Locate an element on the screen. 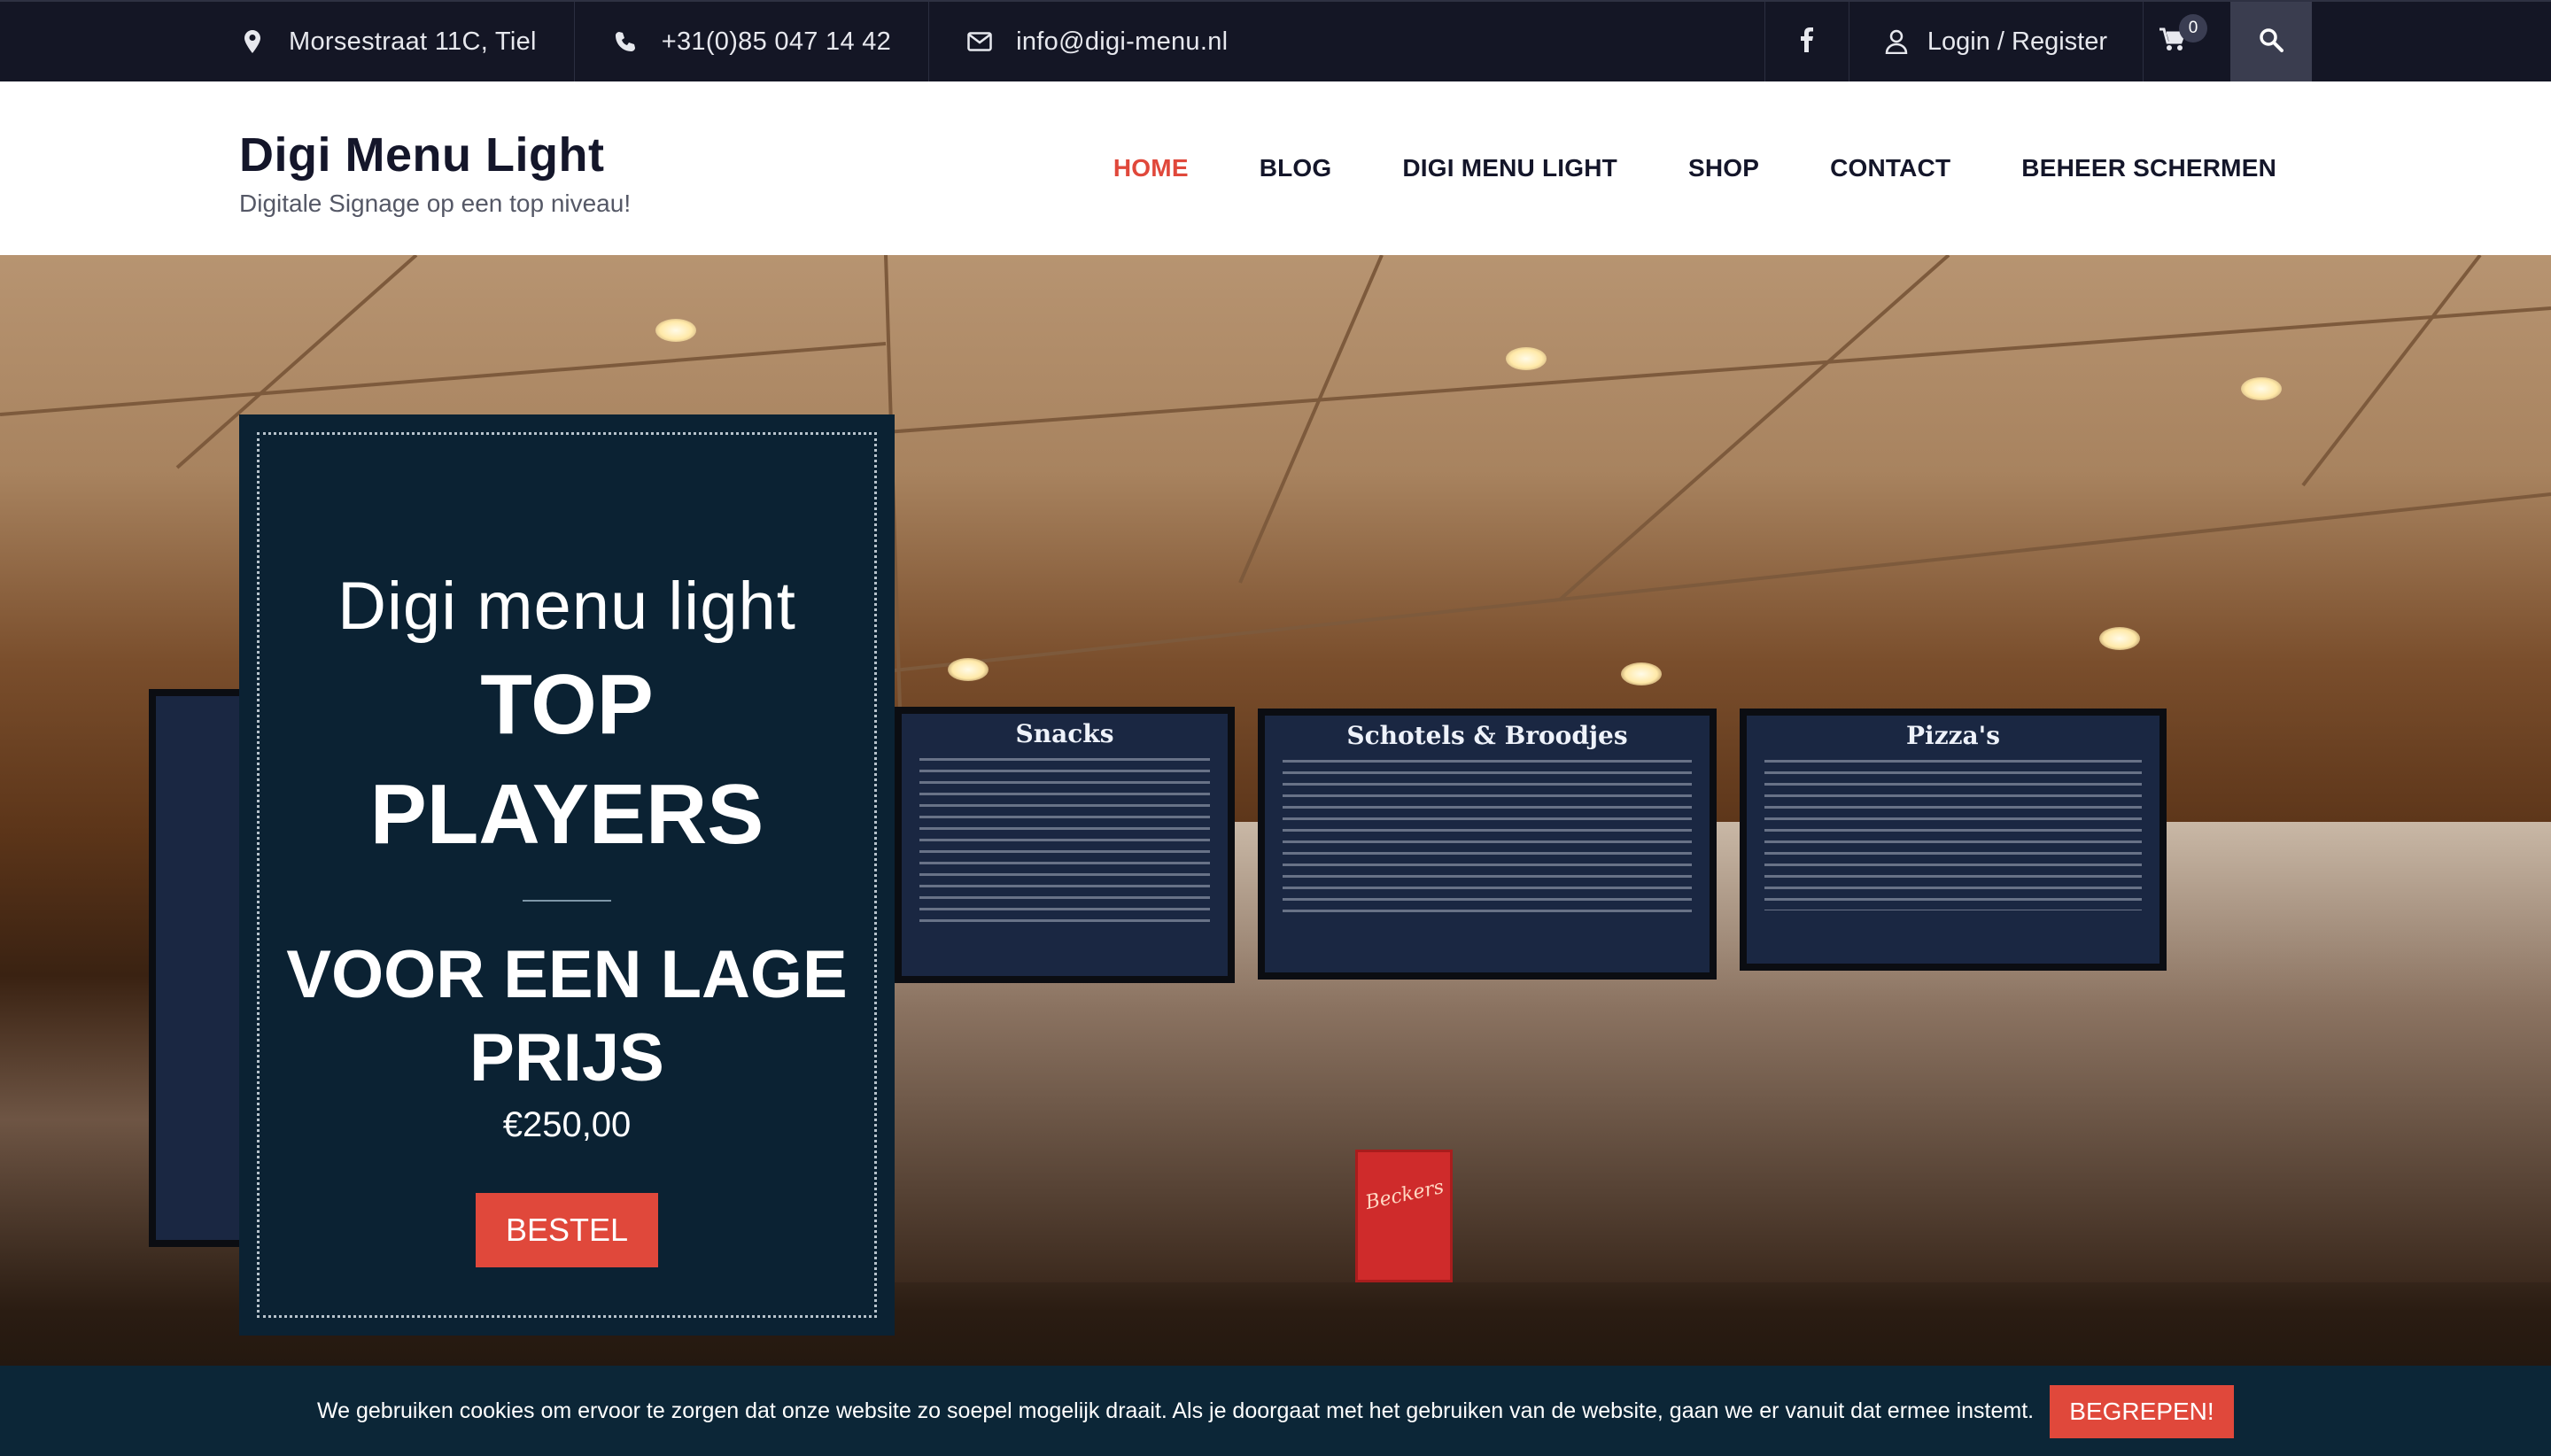  map-pin-icon is located at coordinates (253, 41).